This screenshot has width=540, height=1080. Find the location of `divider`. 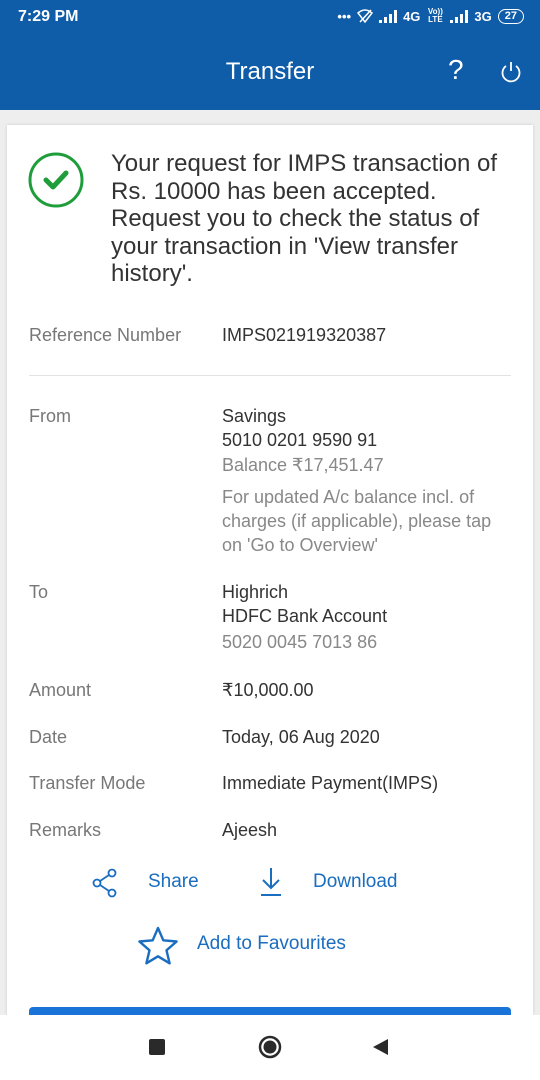

divider is located at coordinates (270, 375).